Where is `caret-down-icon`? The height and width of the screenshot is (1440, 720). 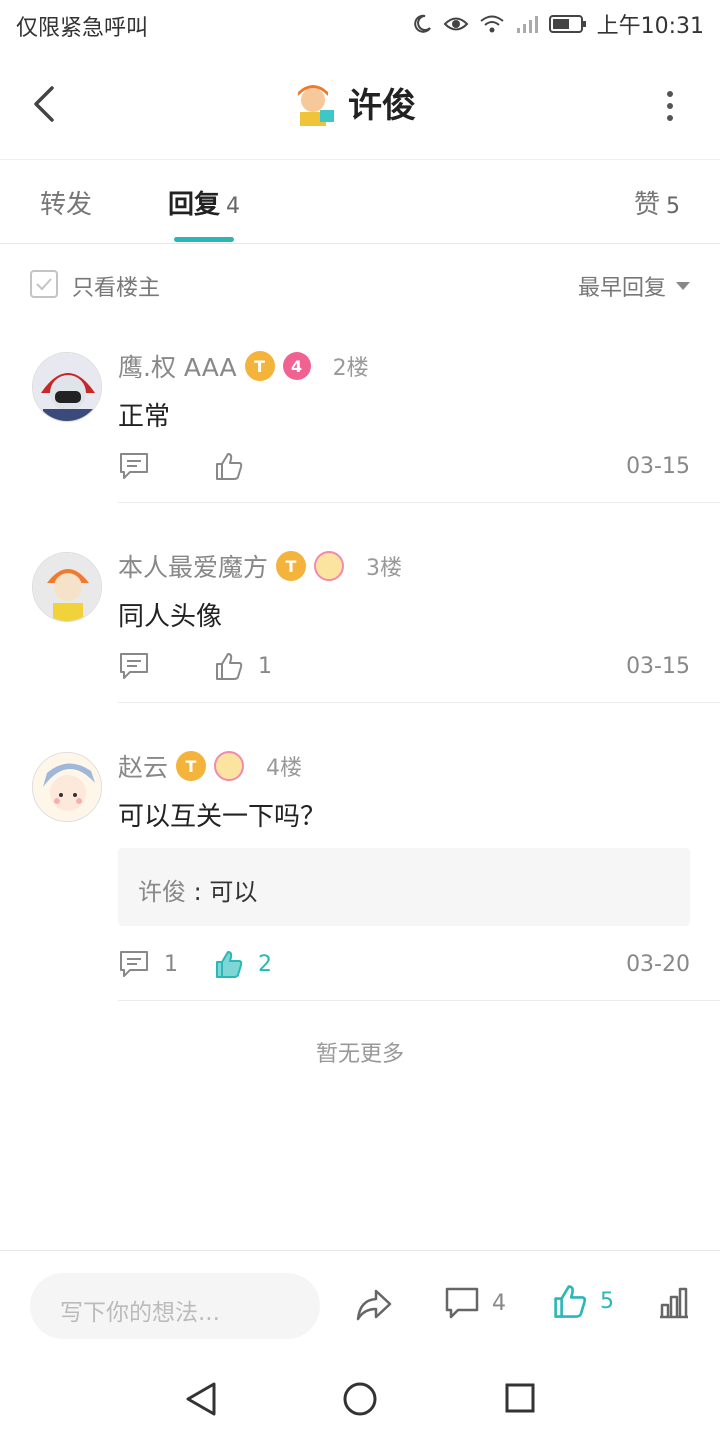
caret-down-icon is located at coordinates (683, 286).